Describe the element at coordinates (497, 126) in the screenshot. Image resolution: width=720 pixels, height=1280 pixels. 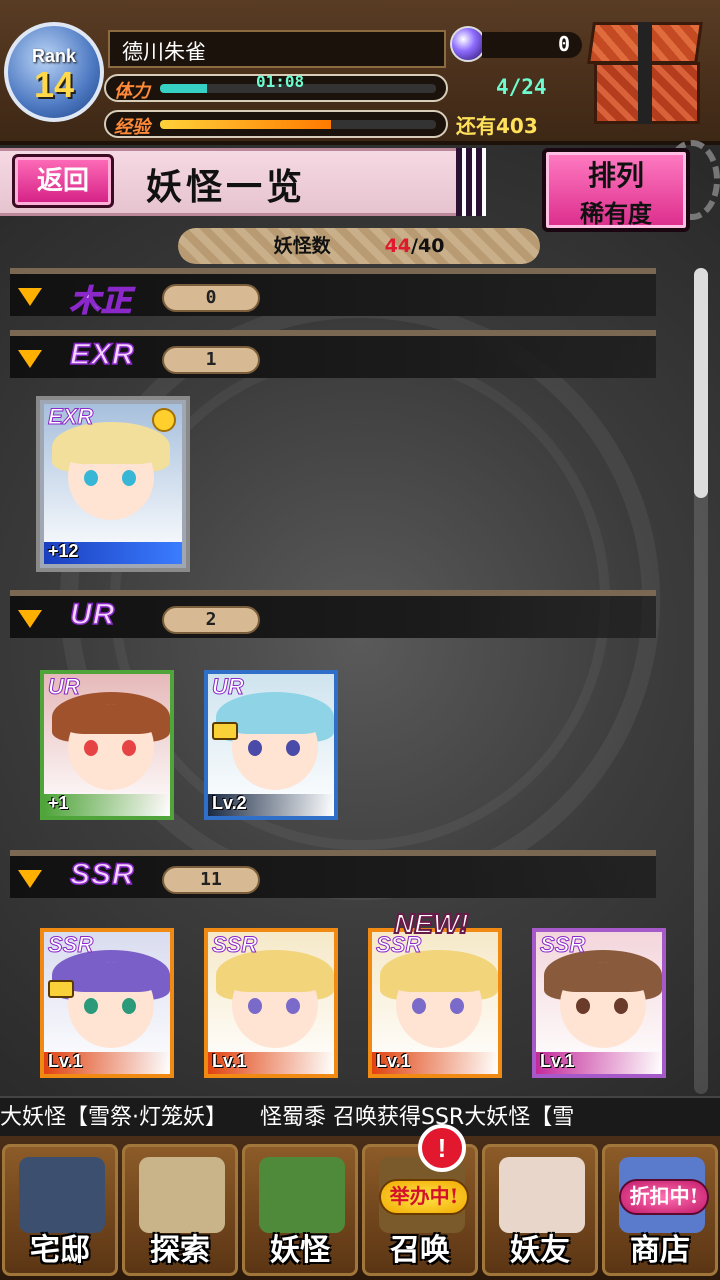
I see `exp-remaining: 还有403` at that location.